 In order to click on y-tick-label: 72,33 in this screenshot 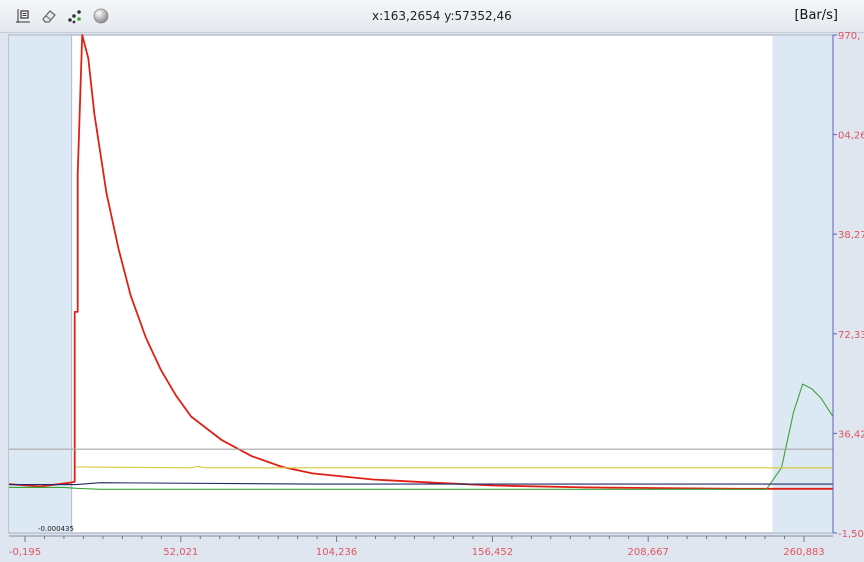, I will do `click(851, 335)`.